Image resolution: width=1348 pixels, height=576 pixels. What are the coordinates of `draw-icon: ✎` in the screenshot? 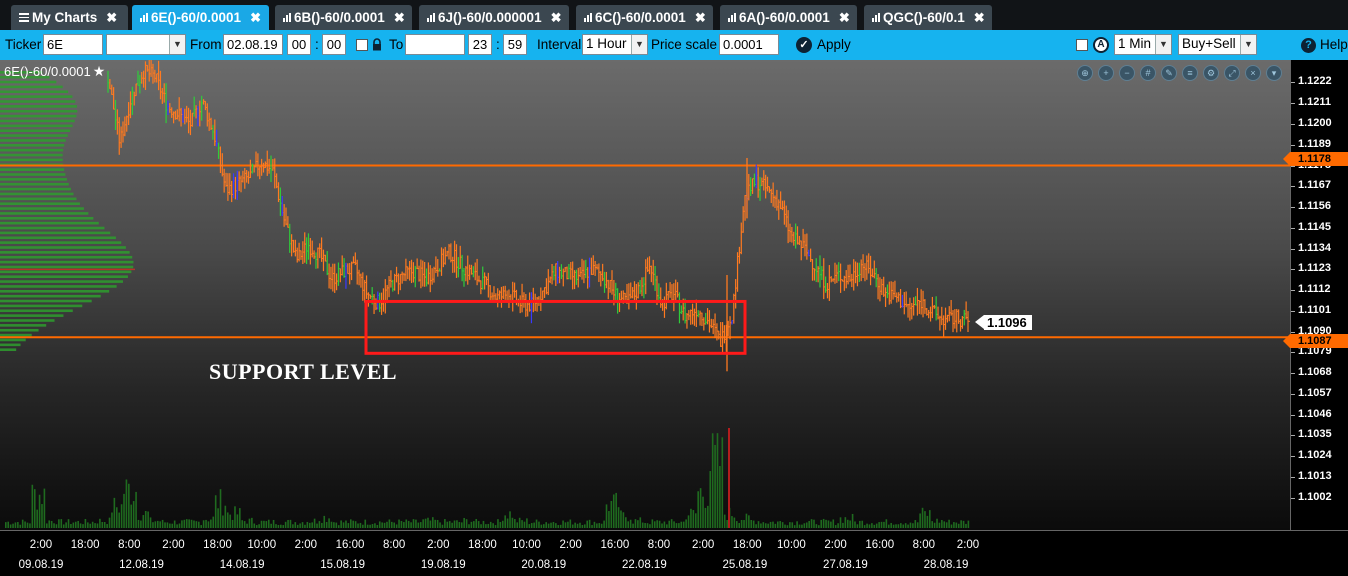 It's located at (1169, 73).